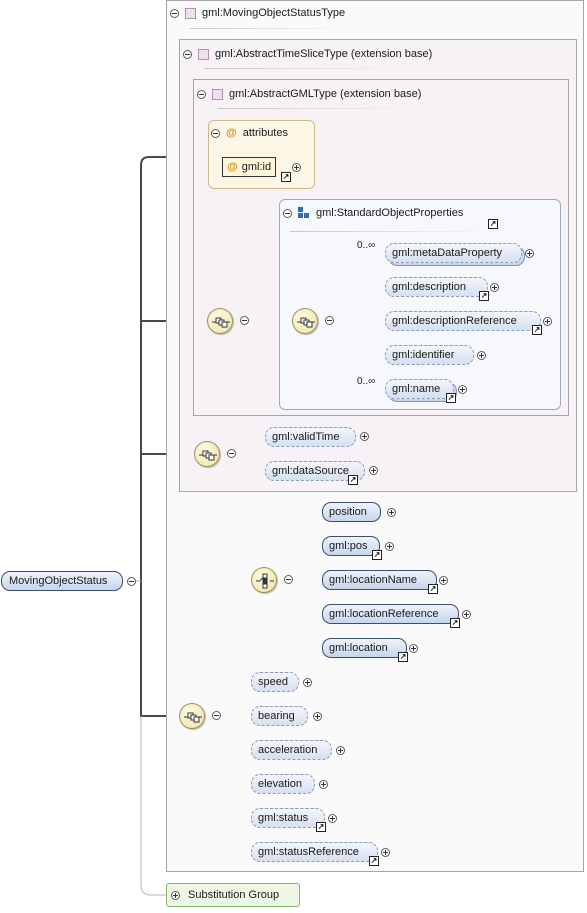 This screenshot has height=913, width=587. Describe the element at coordinates (348, 512) in the screenshot. I see `element-label: position` at that location.